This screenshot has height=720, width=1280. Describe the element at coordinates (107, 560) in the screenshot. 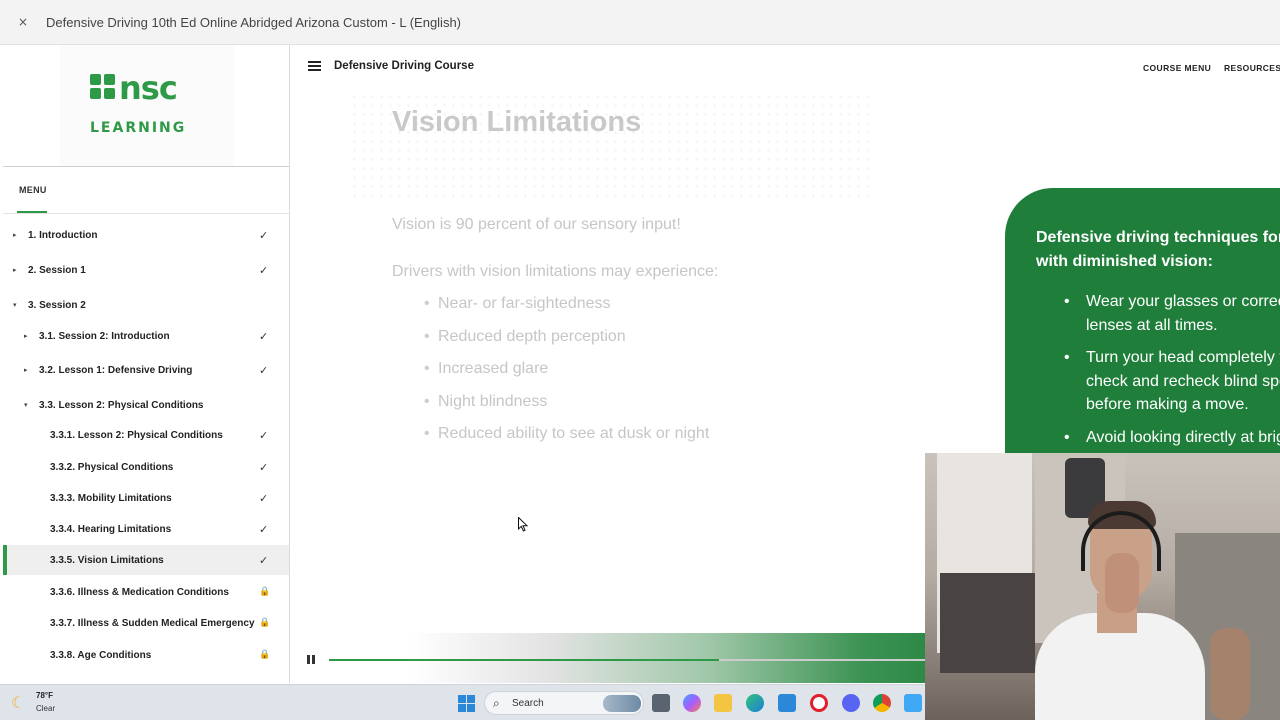

I see `sidebar-item-label: 3.3.5. Vision Limitations` at that location.